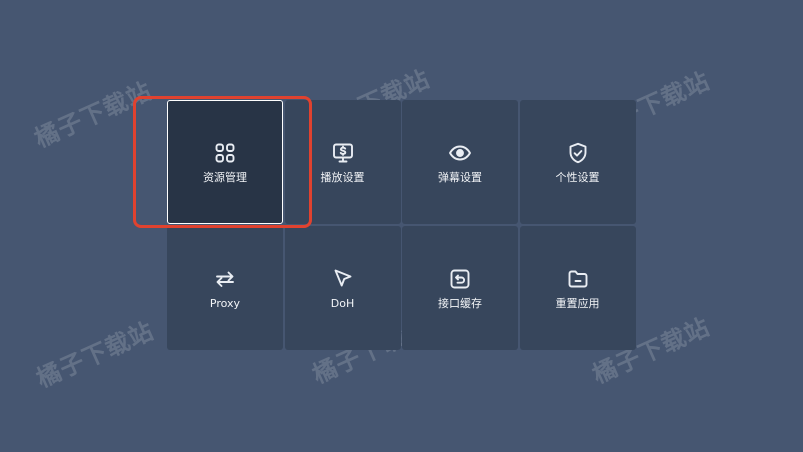 The width and height of the screenshot is (803, 452). Describe the element at coordinates (342, 303) in the screenshot. I see `tile-label: DoH` at that location.